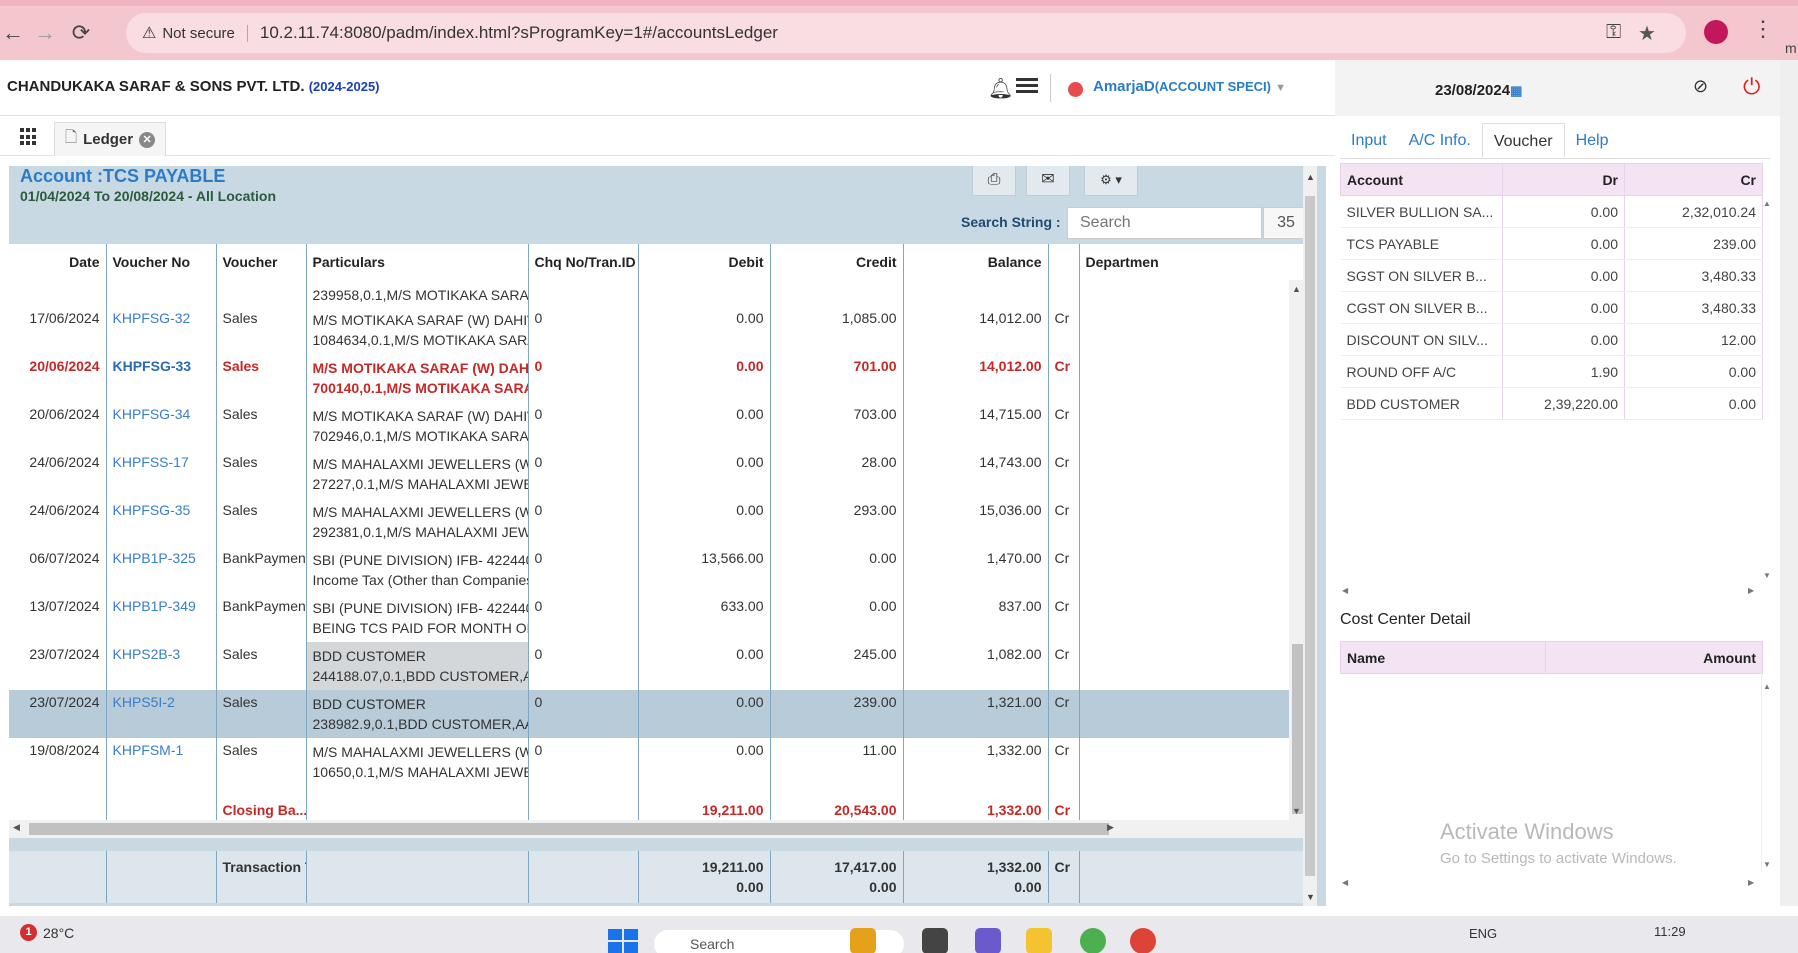 This screenshot has height=953, width=1798. I want to click on back-arrow-icon: ←, so click(13, 33).